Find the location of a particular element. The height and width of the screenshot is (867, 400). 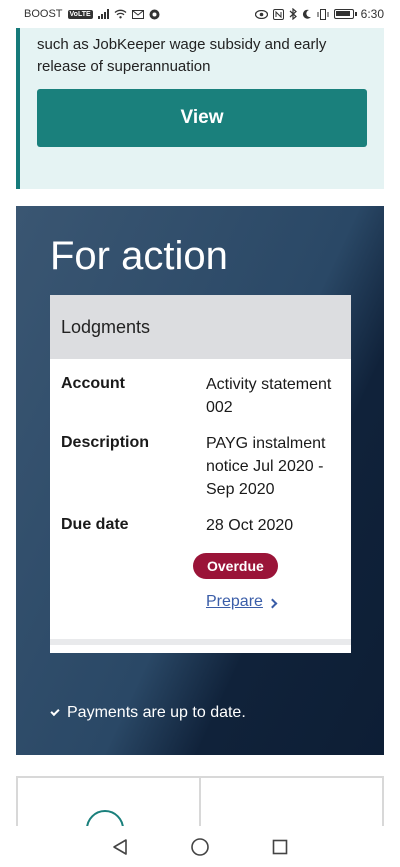

chevron-right-icon is located at coordinates (272, 603).